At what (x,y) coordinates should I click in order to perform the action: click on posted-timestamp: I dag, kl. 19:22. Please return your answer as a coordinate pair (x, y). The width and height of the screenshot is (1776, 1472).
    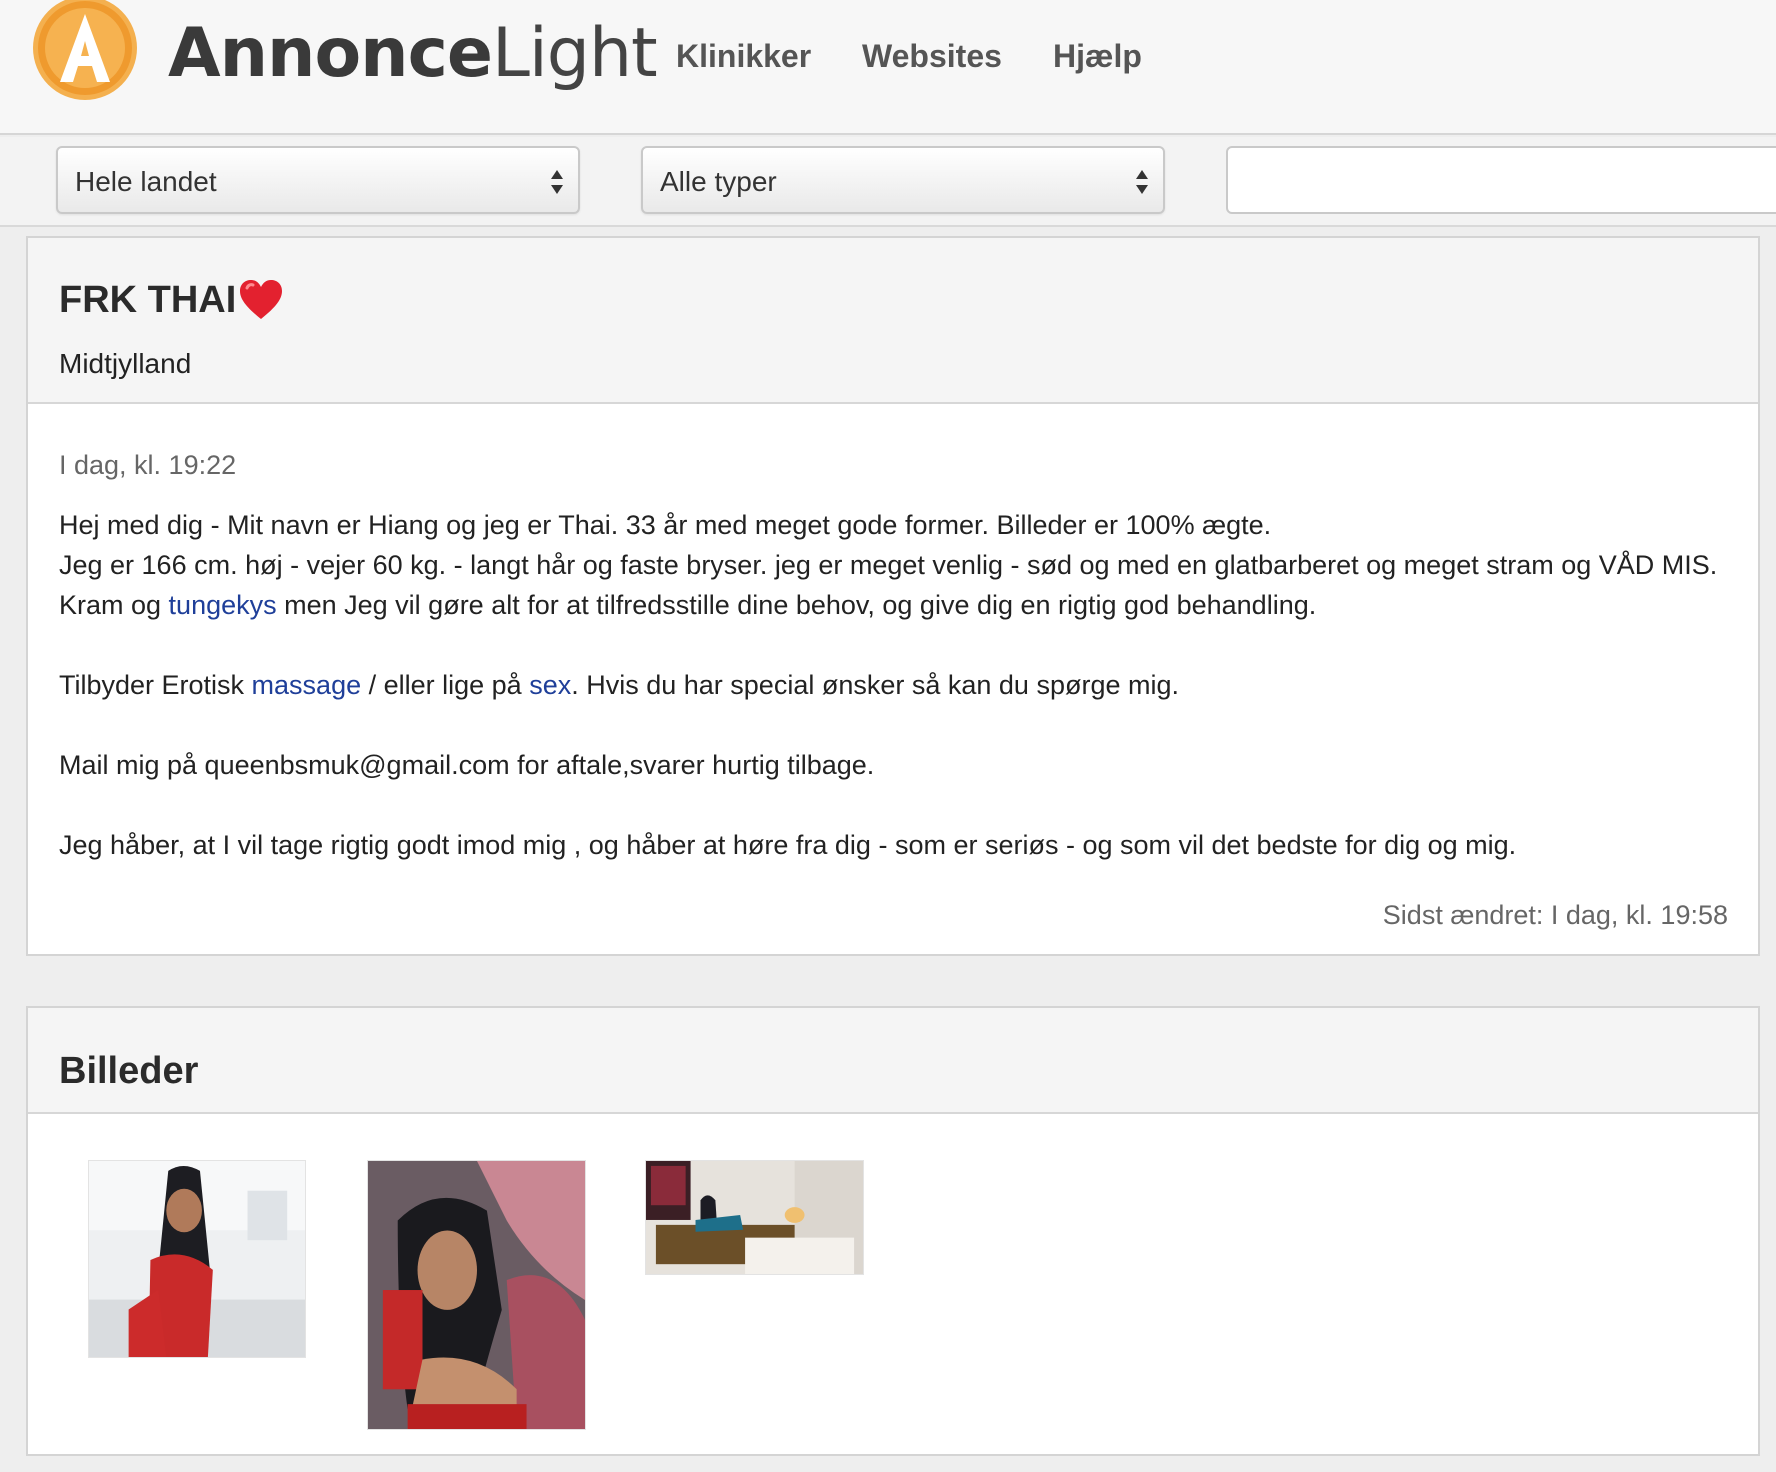
    Looking at the image, I should click on (148, 465).